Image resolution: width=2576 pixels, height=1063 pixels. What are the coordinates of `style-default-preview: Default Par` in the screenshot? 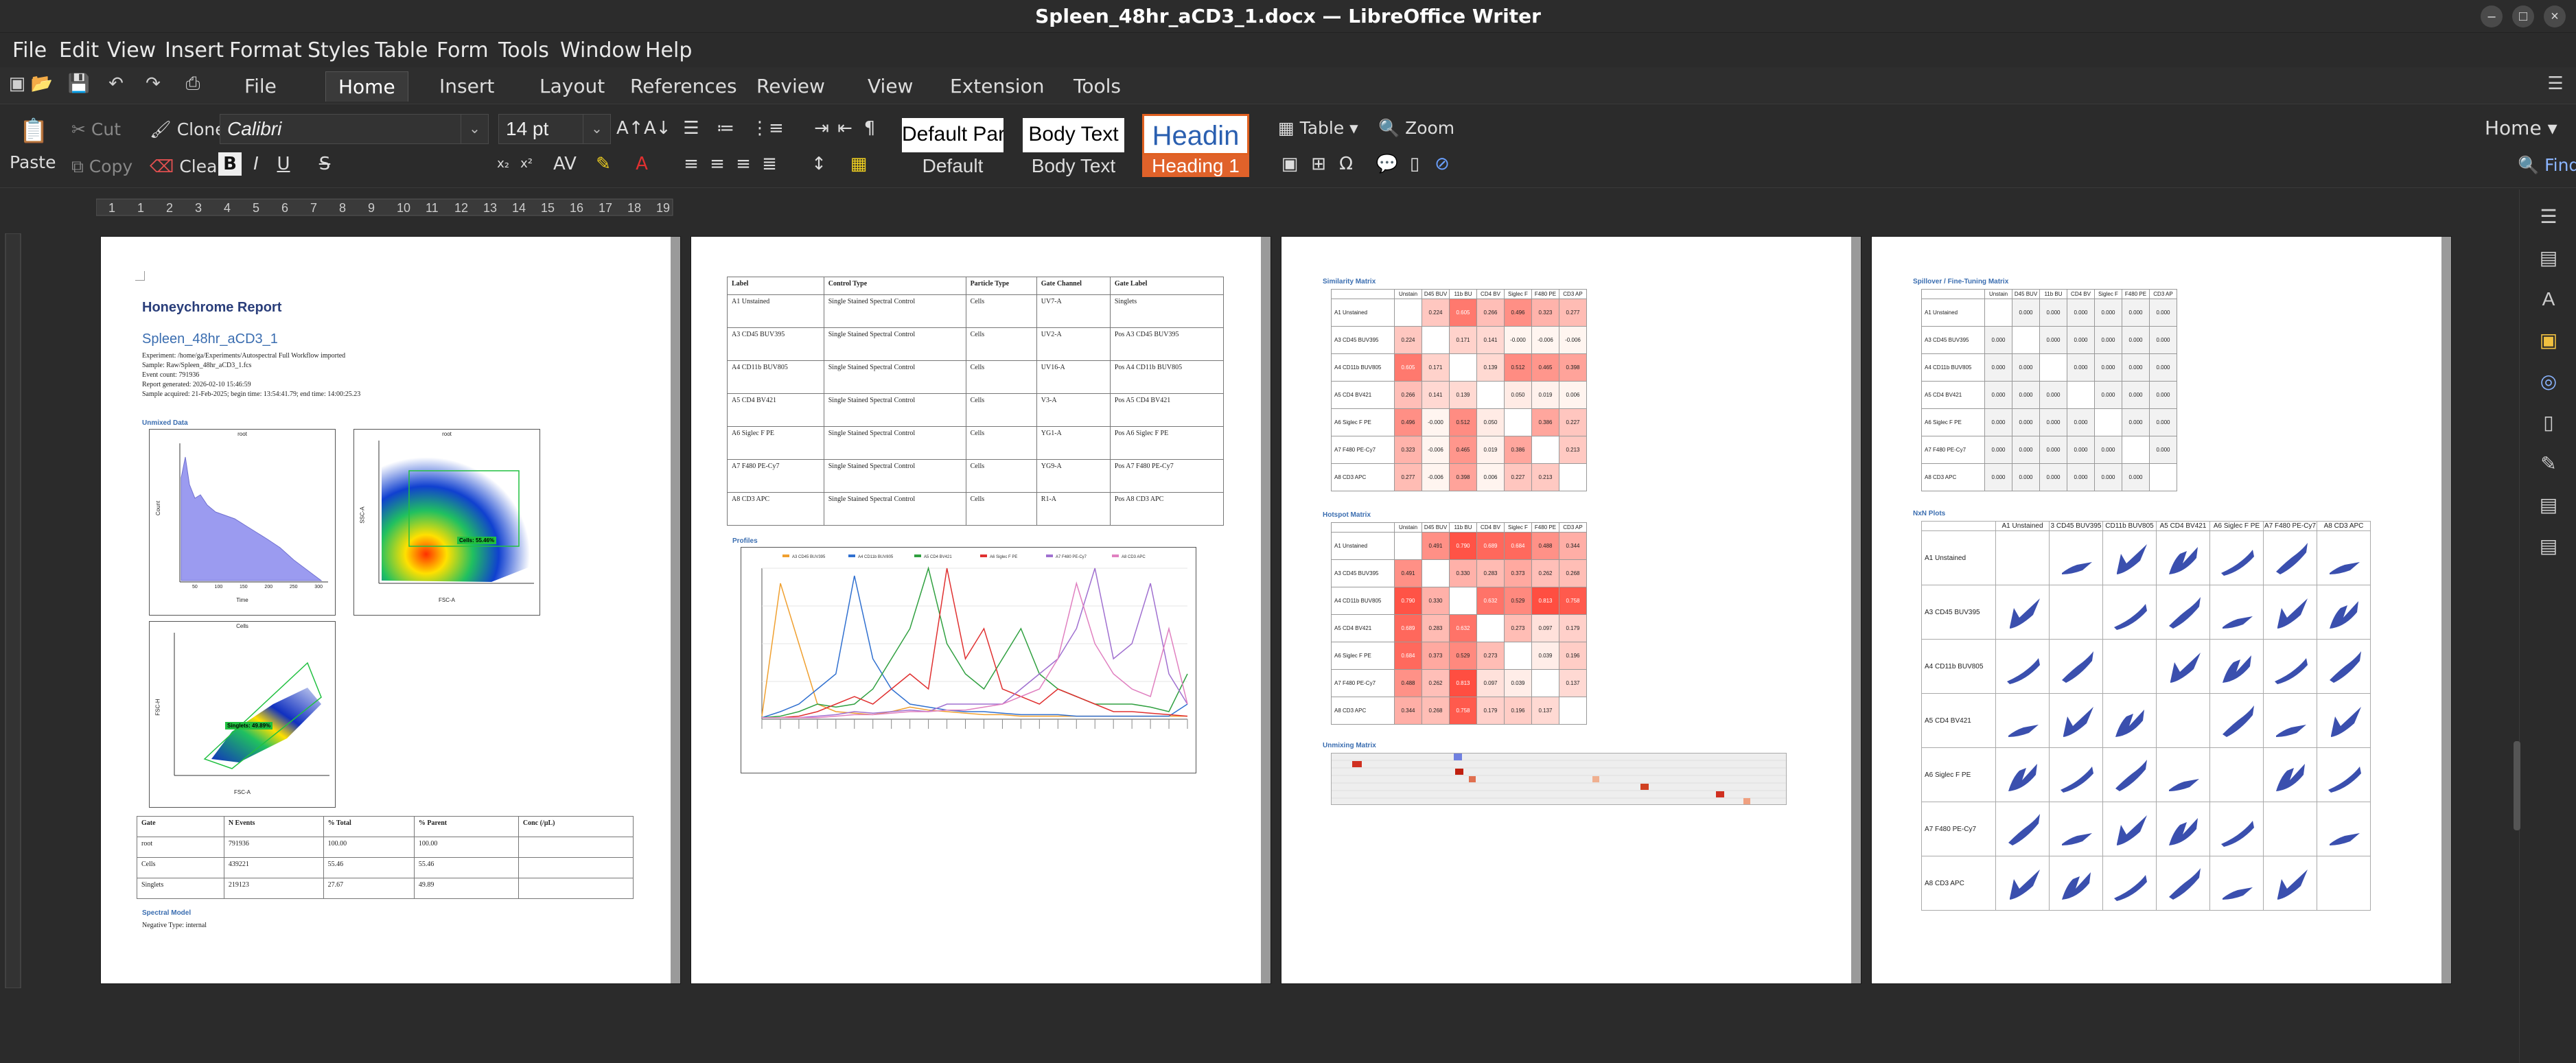 It's located at (952, 135).